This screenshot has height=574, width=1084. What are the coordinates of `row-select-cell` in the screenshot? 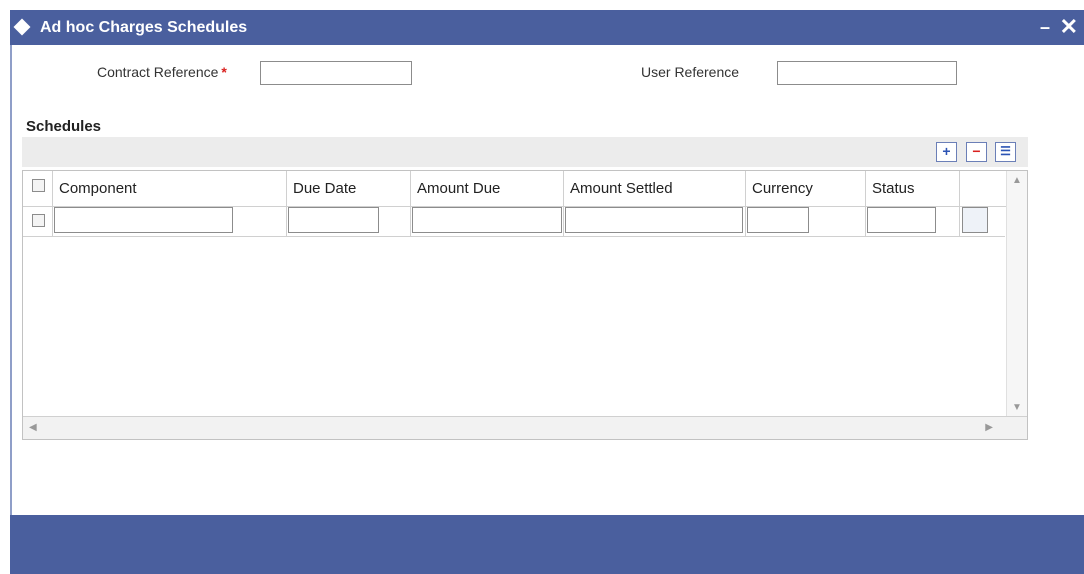 It's located at (38, 221).